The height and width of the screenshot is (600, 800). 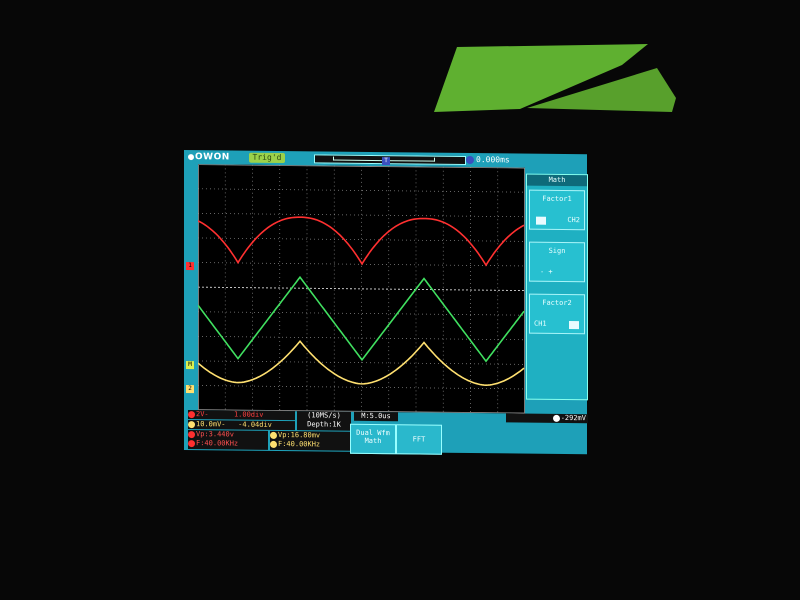 What do you see at coordinates (273, 444) in the screenshot?
I see `ch2-freq-icon` at bounding box center [273, 444].